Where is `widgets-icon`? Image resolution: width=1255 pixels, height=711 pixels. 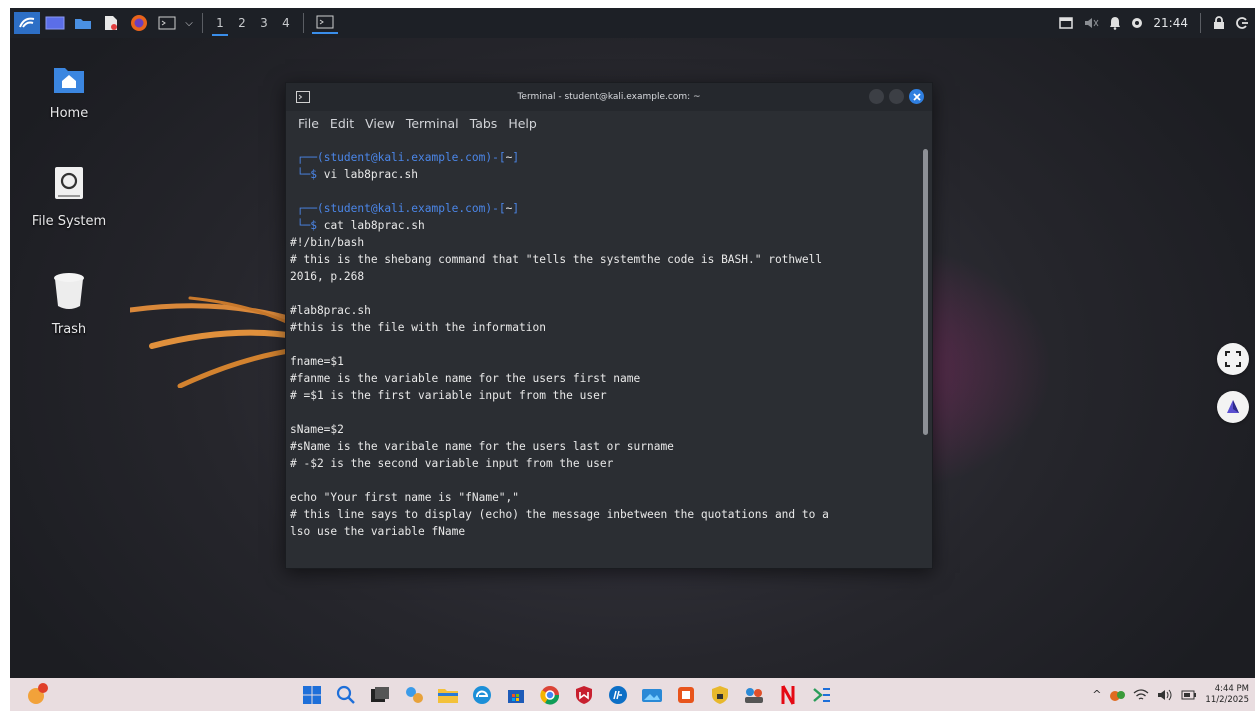 widgets-icon is located at coordinates (414, 695).